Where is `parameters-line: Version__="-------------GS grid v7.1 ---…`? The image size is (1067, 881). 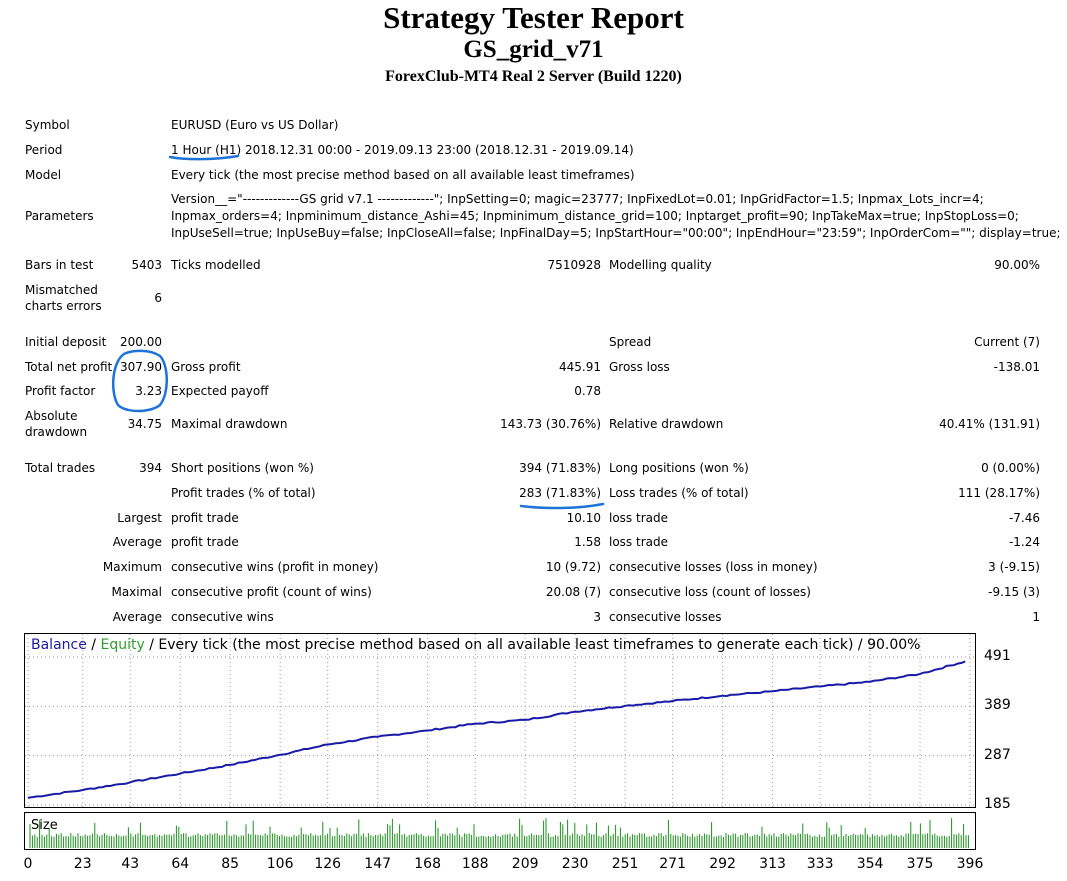
parameters-line: Version__="-------------GS grid v7.1 ---… is located at coordinates (577, 199).